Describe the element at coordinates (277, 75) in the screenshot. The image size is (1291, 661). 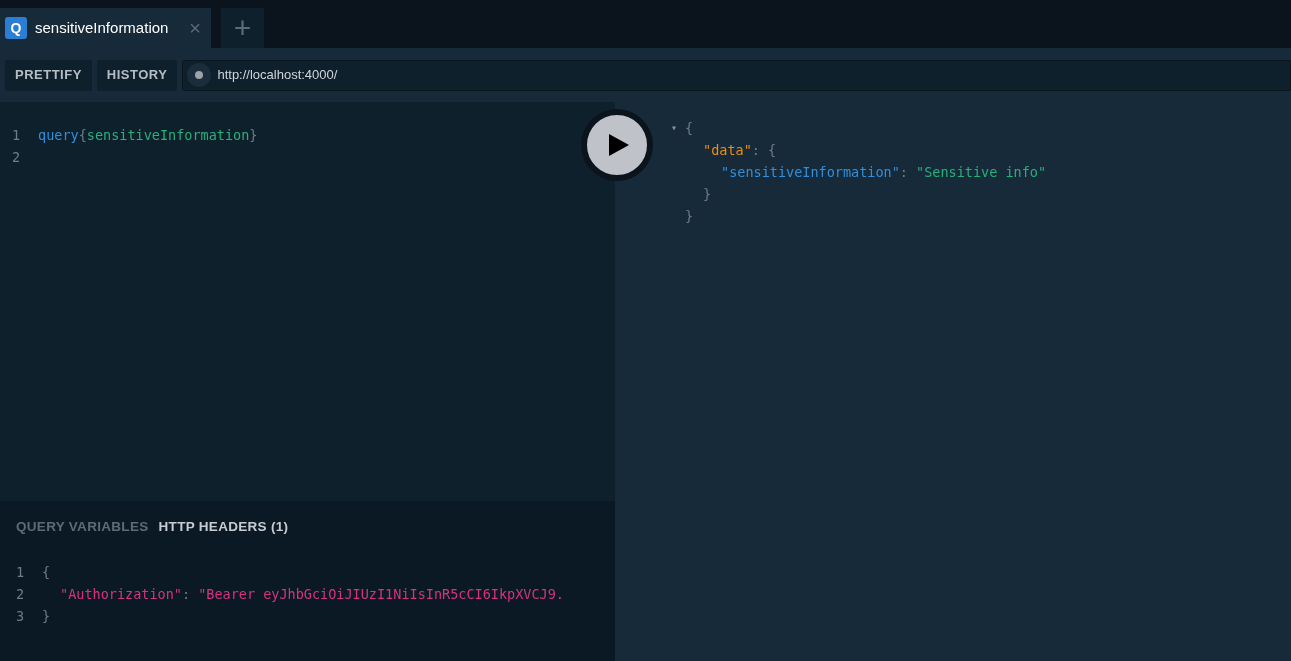
I see `url-text: http://localhost:4000/` at that location.